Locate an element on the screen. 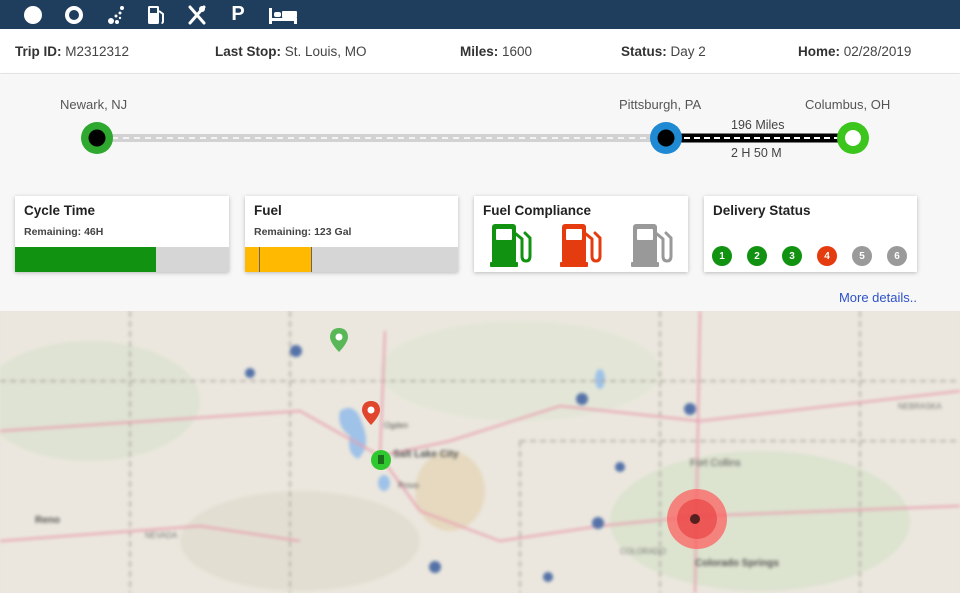 Image resolution: width=960 pixels, height=593 pixels. delivery-stop-badge: 2 is located at coordinates (757, 256).